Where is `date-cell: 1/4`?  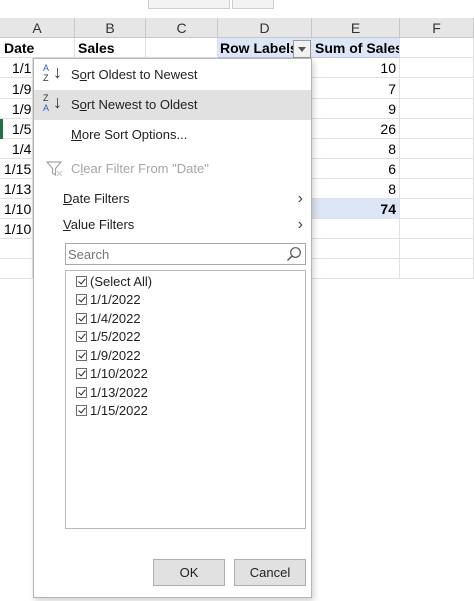
date-cell: 1/4 is located at coordinates (16, 149).